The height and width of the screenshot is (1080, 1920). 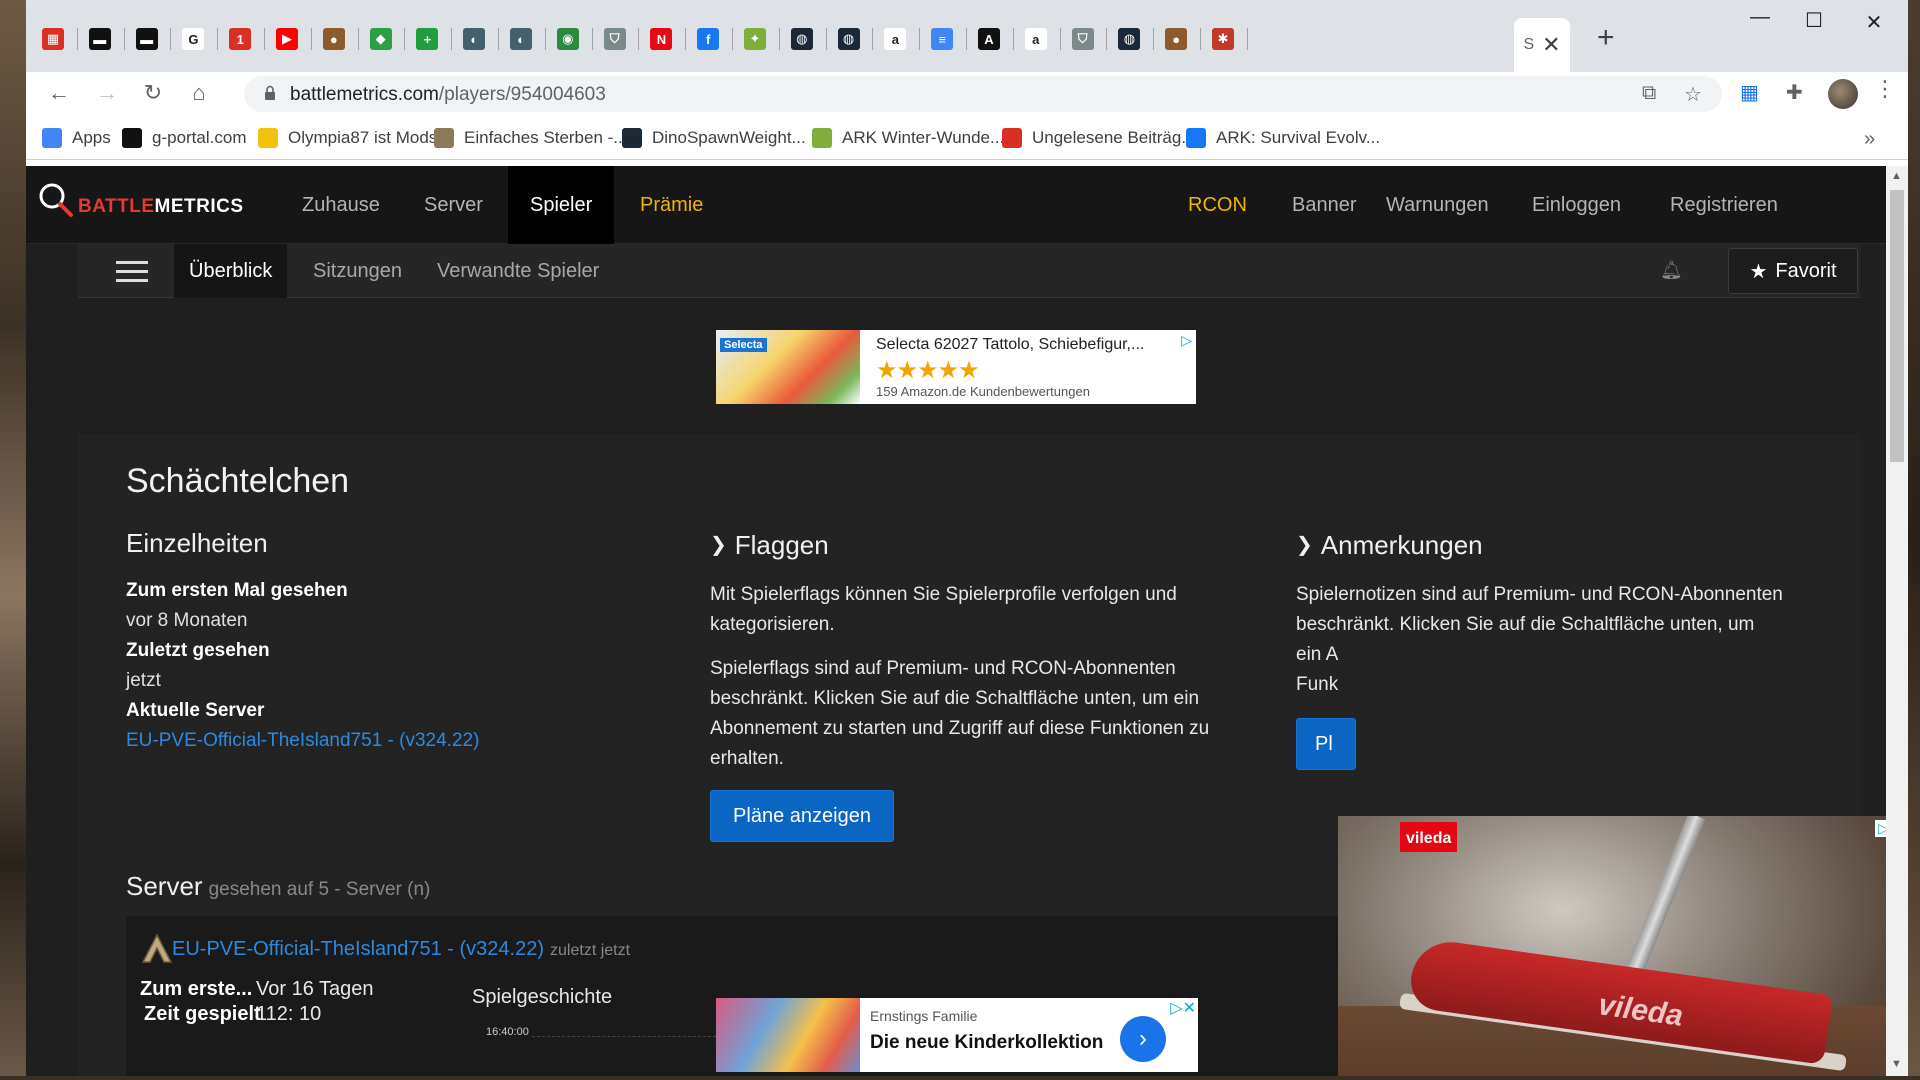 I want to click on calendar-icon: ▦, so click(x=53, y=39).